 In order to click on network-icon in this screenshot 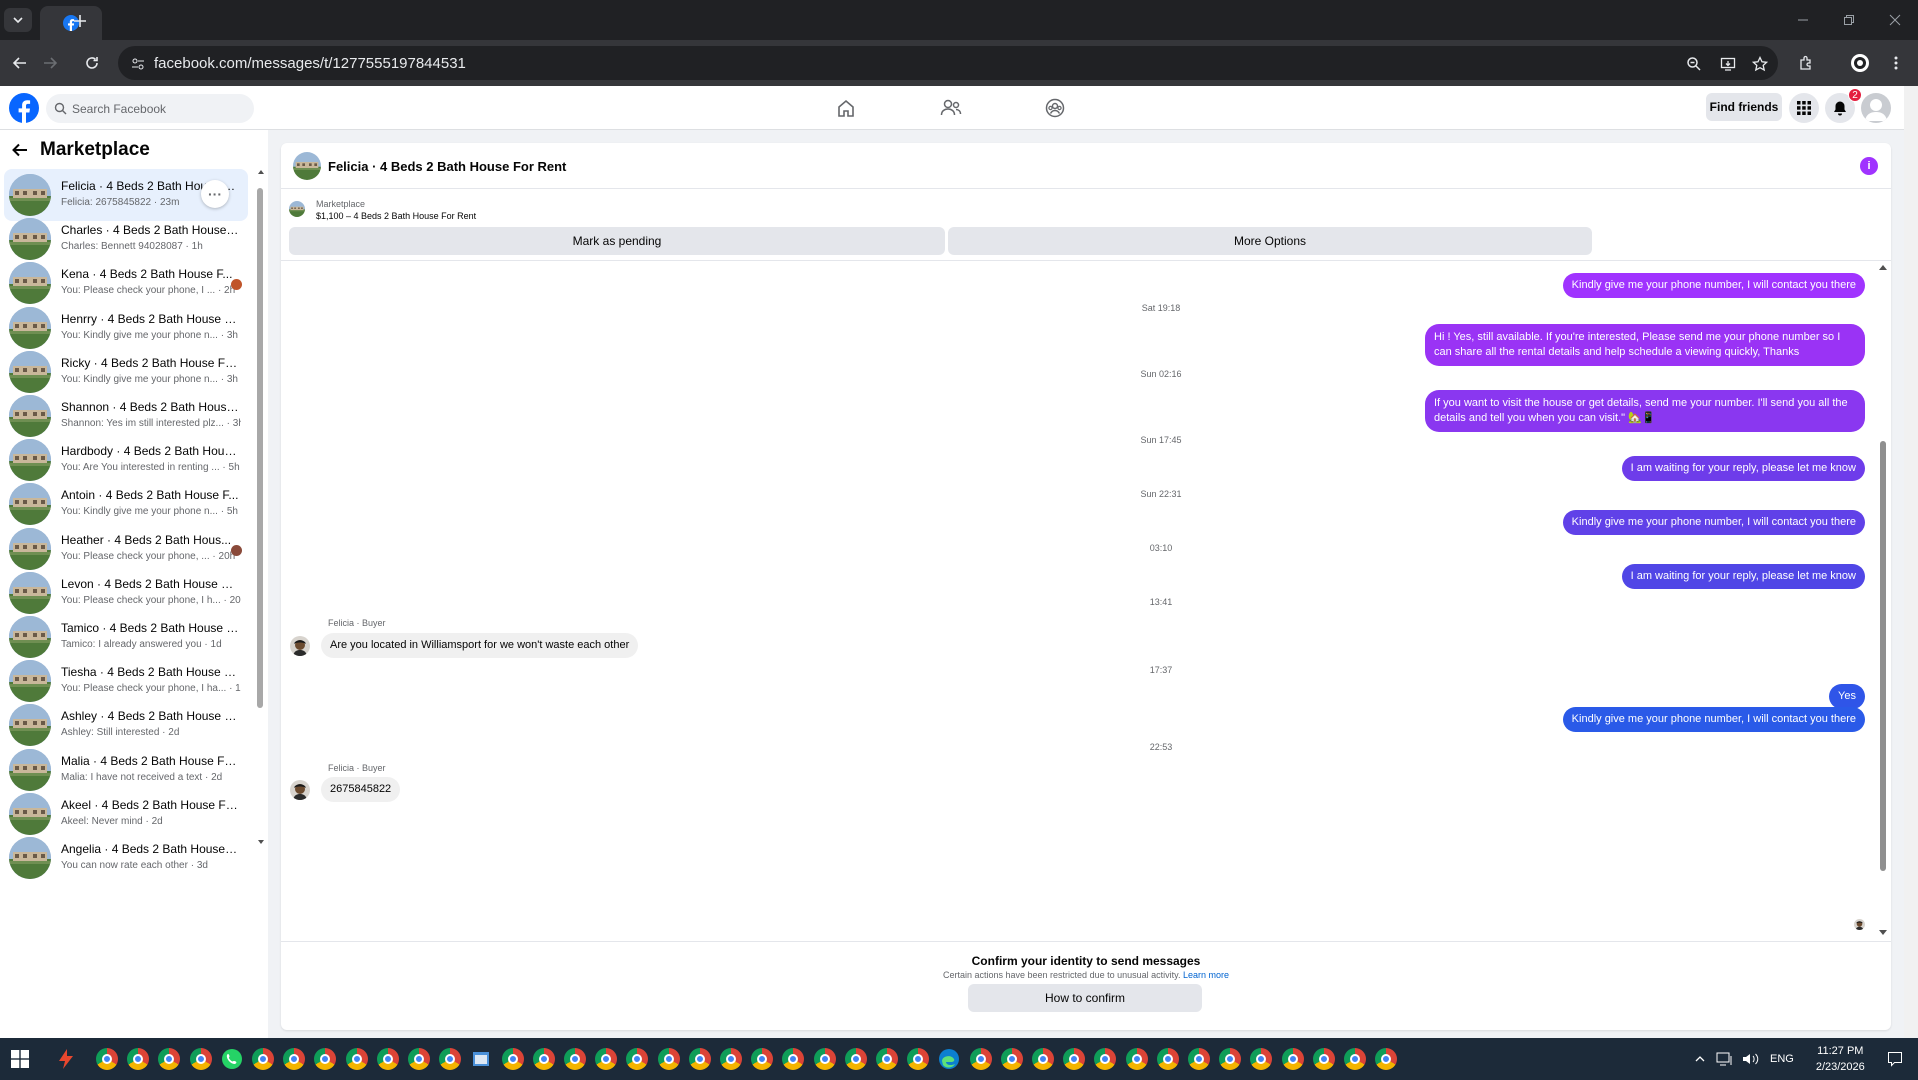, I will do `click(1725, 1059)`.